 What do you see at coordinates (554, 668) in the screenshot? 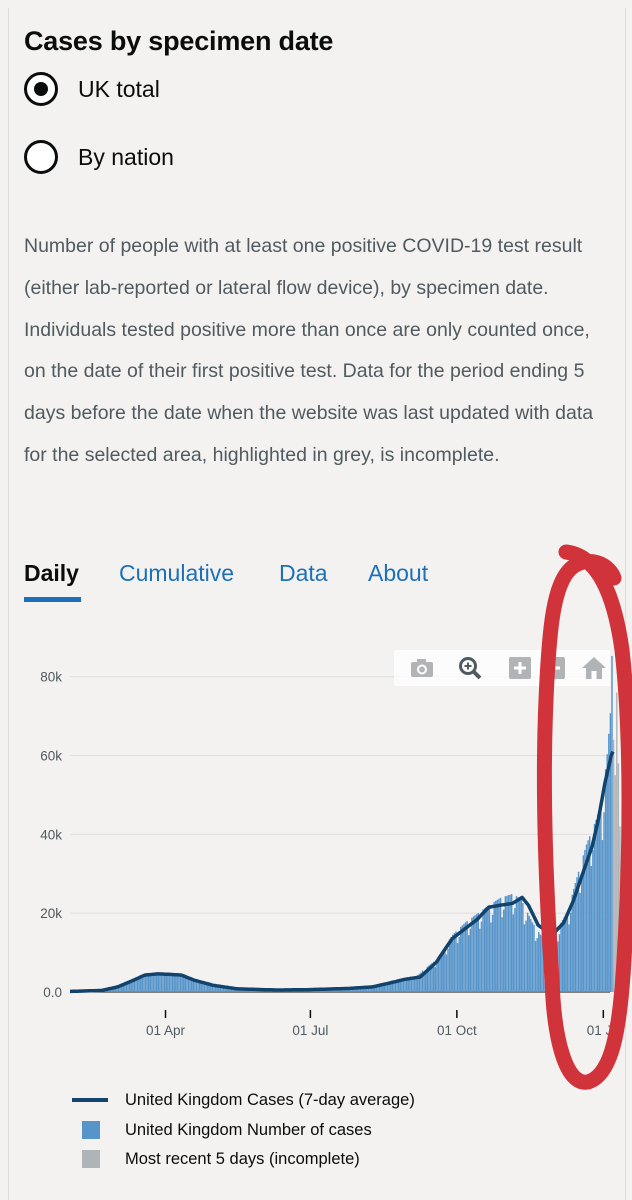
I see `zoom-out-icon` at bounding box center [554, 668].